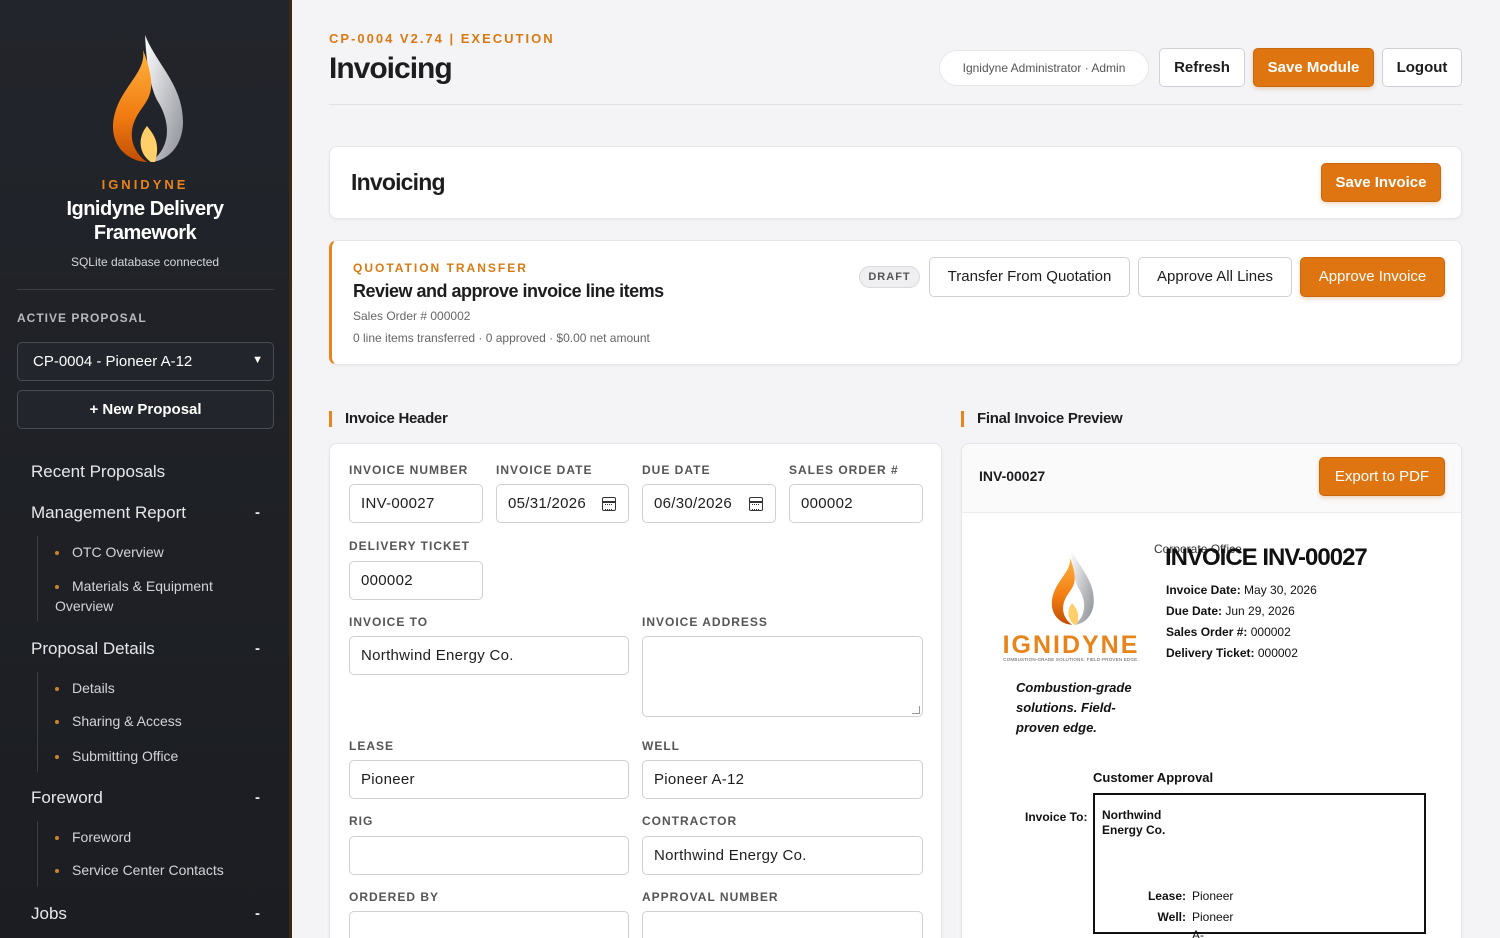  Describe the element at coordinates (437, 655) in the screenshot. I see `invoice-to-value: Northwind Energy Co.` at that location.